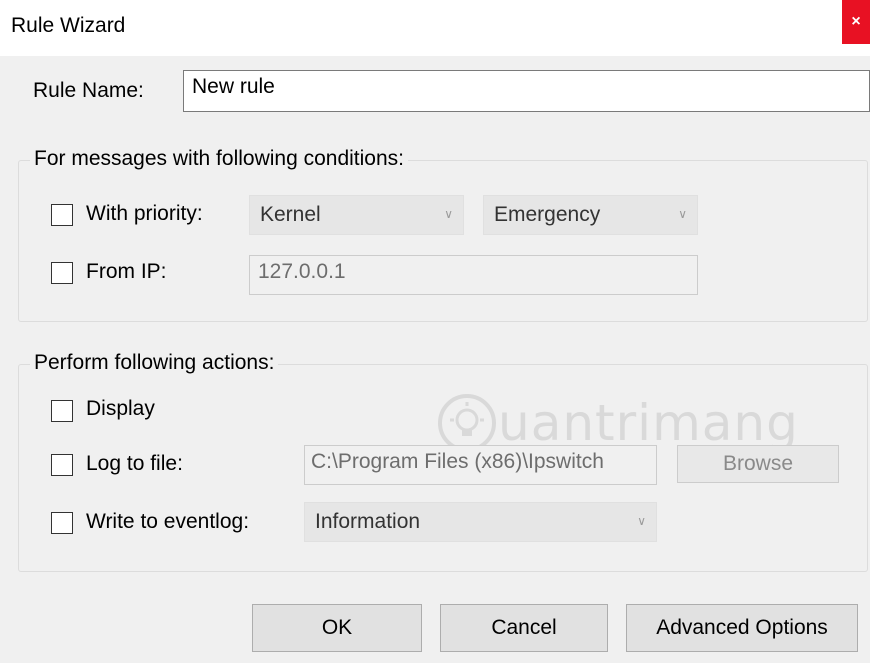  What do you see at coordinates (168, 521) in the screenshot?
I see `write-eventlog-label: Write to eventlog:` at bounding box center [168, 521].